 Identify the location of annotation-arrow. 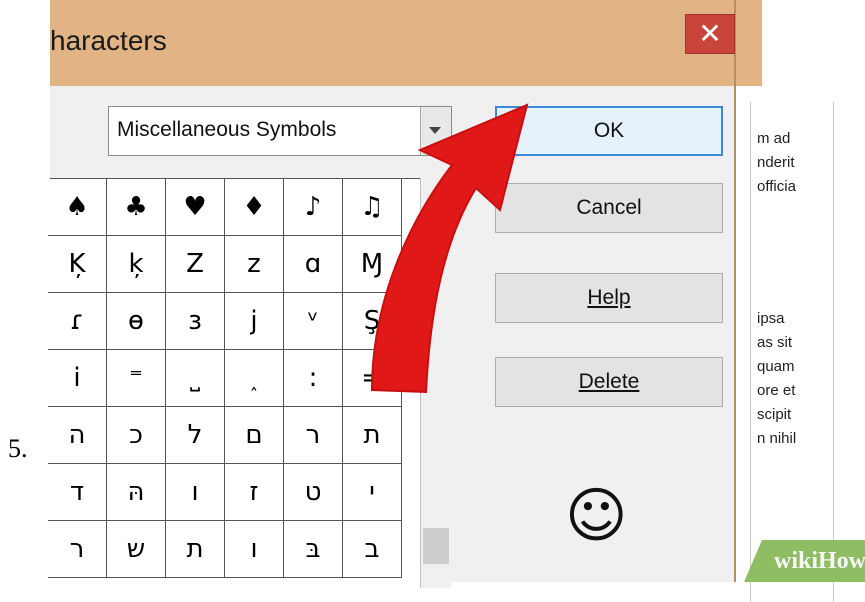
(449, 248).